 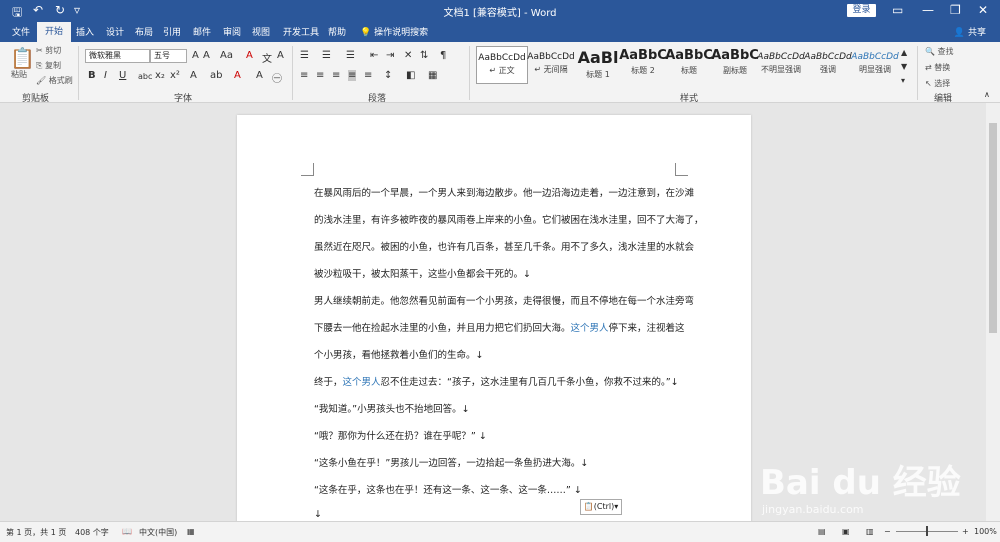 What do you see at coordinates (115, 31) in the screenshot?
I see `tab-design: 设计` at bounding box center [115, 31].